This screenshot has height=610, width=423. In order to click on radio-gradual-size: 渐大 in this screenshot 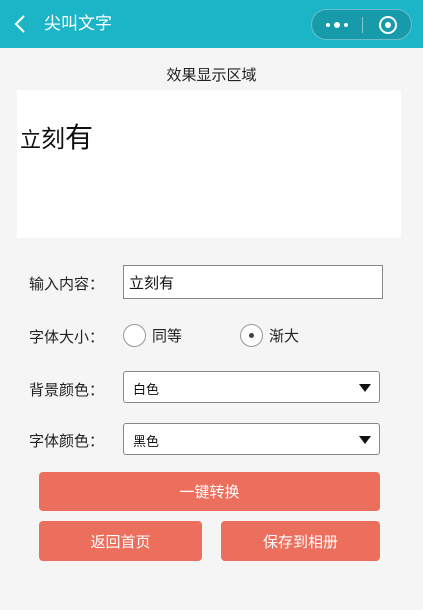, I will do `click(269, 335)`.